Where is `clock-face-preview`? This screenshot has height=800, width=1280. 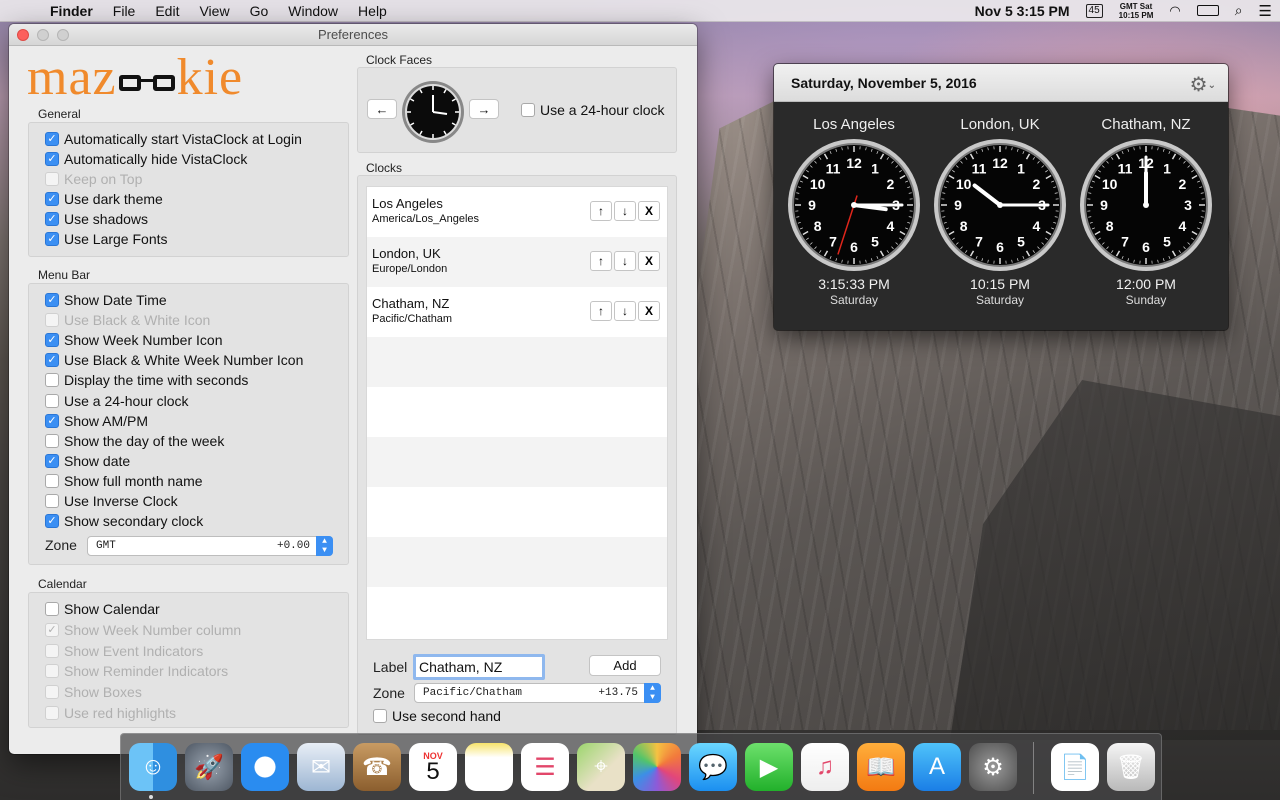
clock-face-preview is located at coordinates (433, 112).